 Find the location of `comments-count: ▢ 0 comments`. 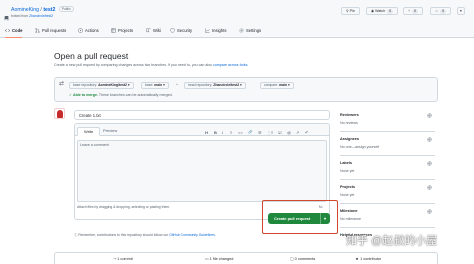

comments-count: ▢ 0 comments is located at coordinates (302, 259).